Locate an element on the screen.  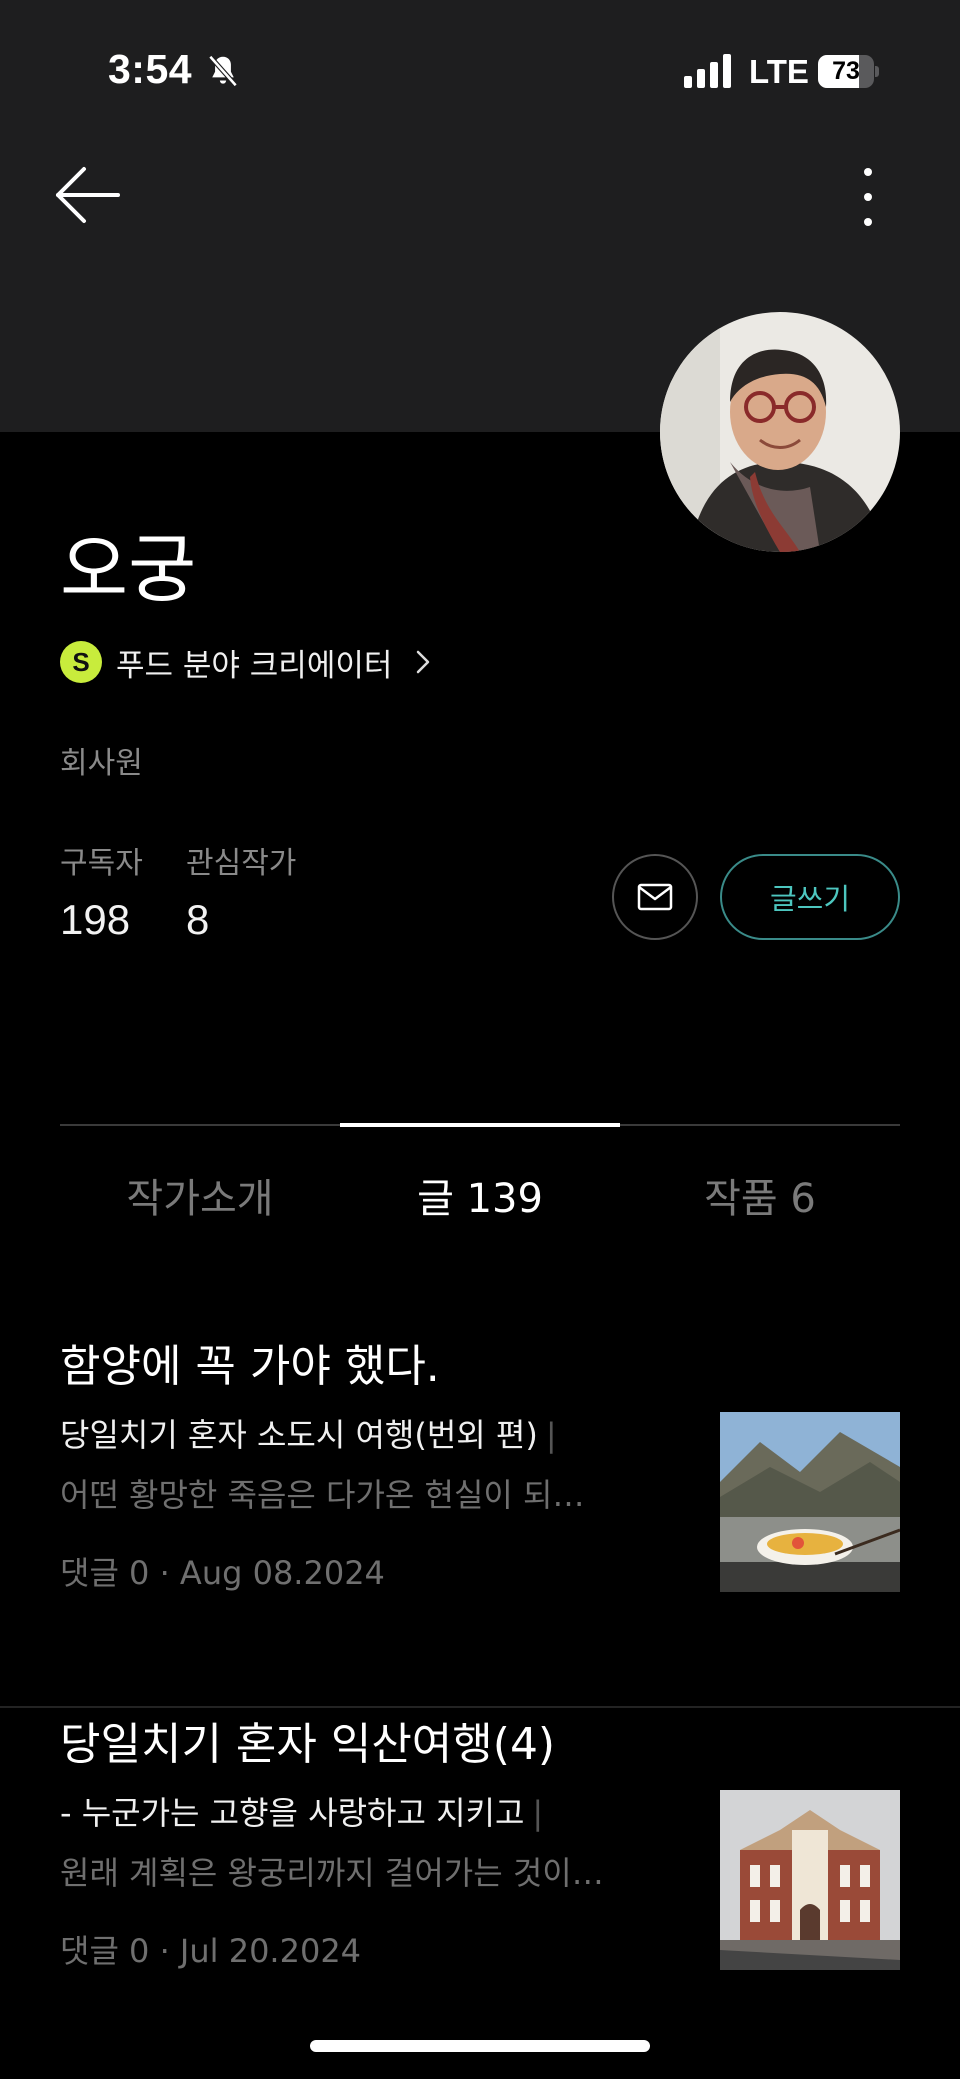
mail-icon is located at coordinates (655, 897).